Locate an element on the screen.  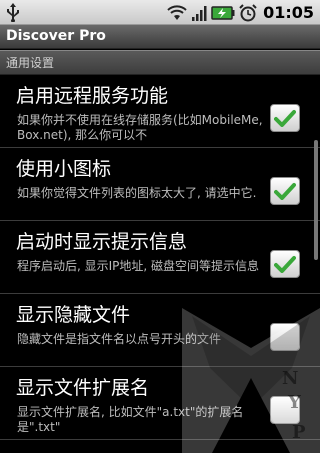
app-title-bar: Discover Pro is located at coordinates (160, 37).